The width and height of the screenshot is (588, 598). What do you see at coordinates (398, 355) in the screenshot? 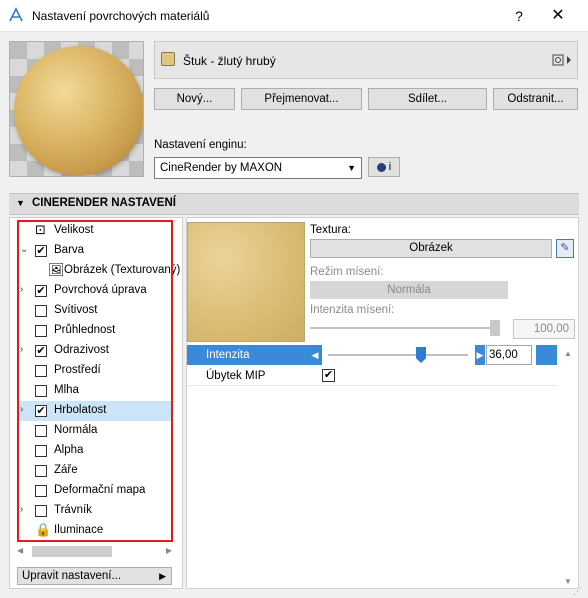
I see `intensity-slider` at bounding box center [398, 355].